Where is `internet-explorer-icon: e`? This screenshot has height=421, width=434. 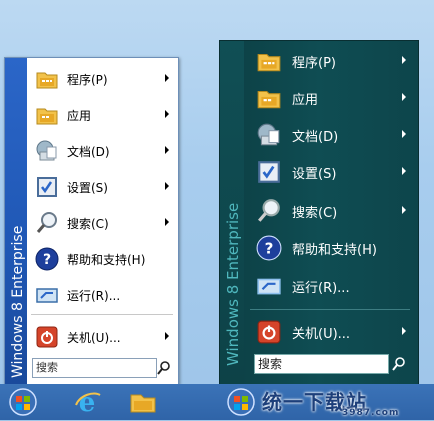
internet-explorer-icon: e is located at coordinates (87, 402).